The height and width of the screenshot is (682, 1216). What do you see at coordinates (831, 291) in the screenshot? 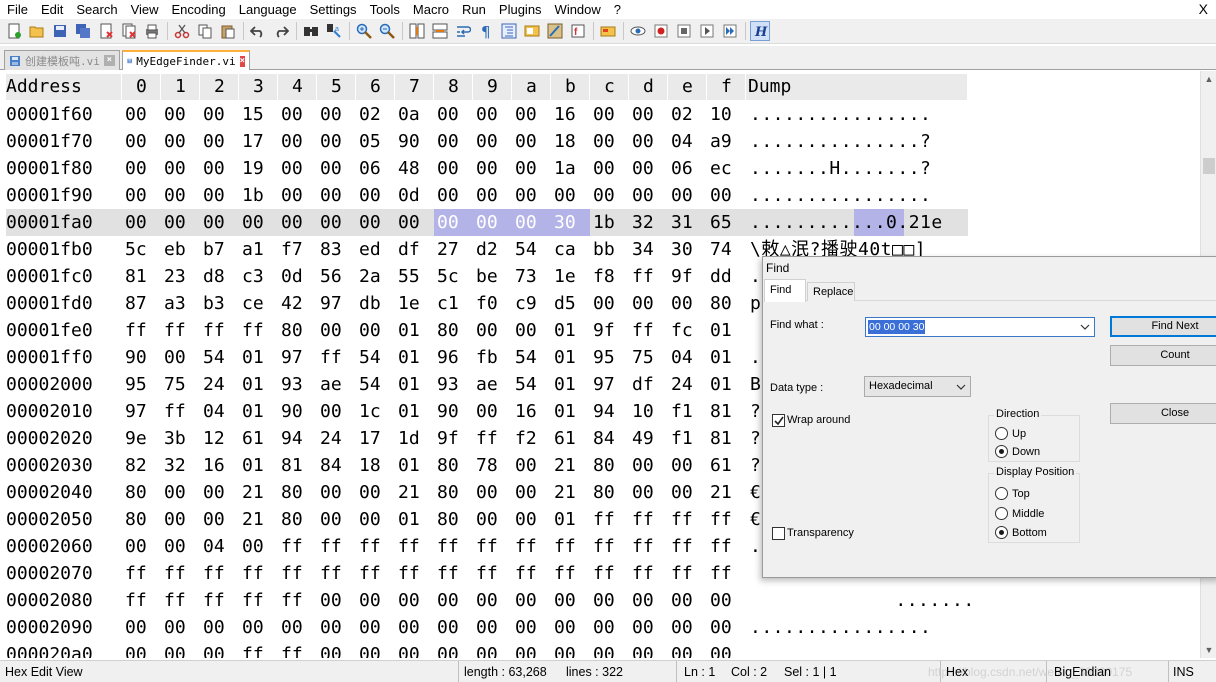
I see `tab-replace: Replace` at bounding box center [831, 291].